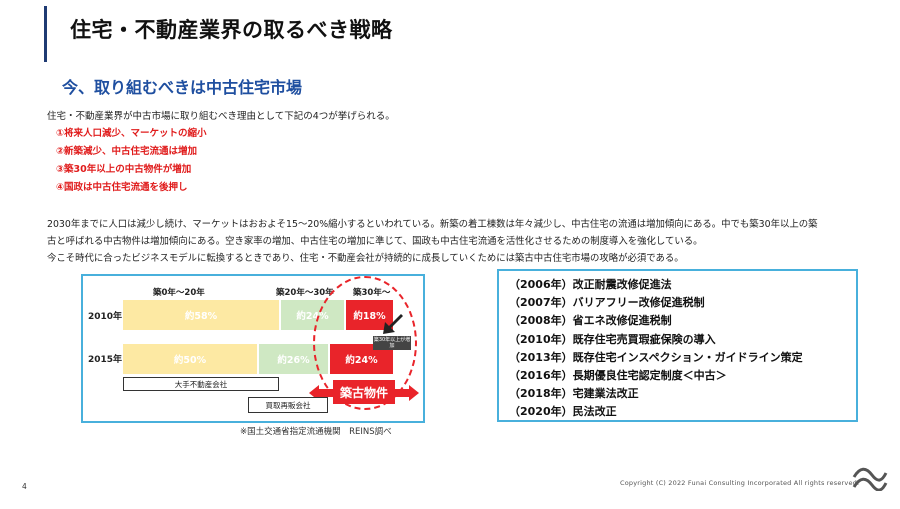 This screenshot has height=509, width=900. What do you see at coordinates (305, 293) in the screenshot?
I see `column-header: 築20年〜30年` at bounding box center [305, 293].